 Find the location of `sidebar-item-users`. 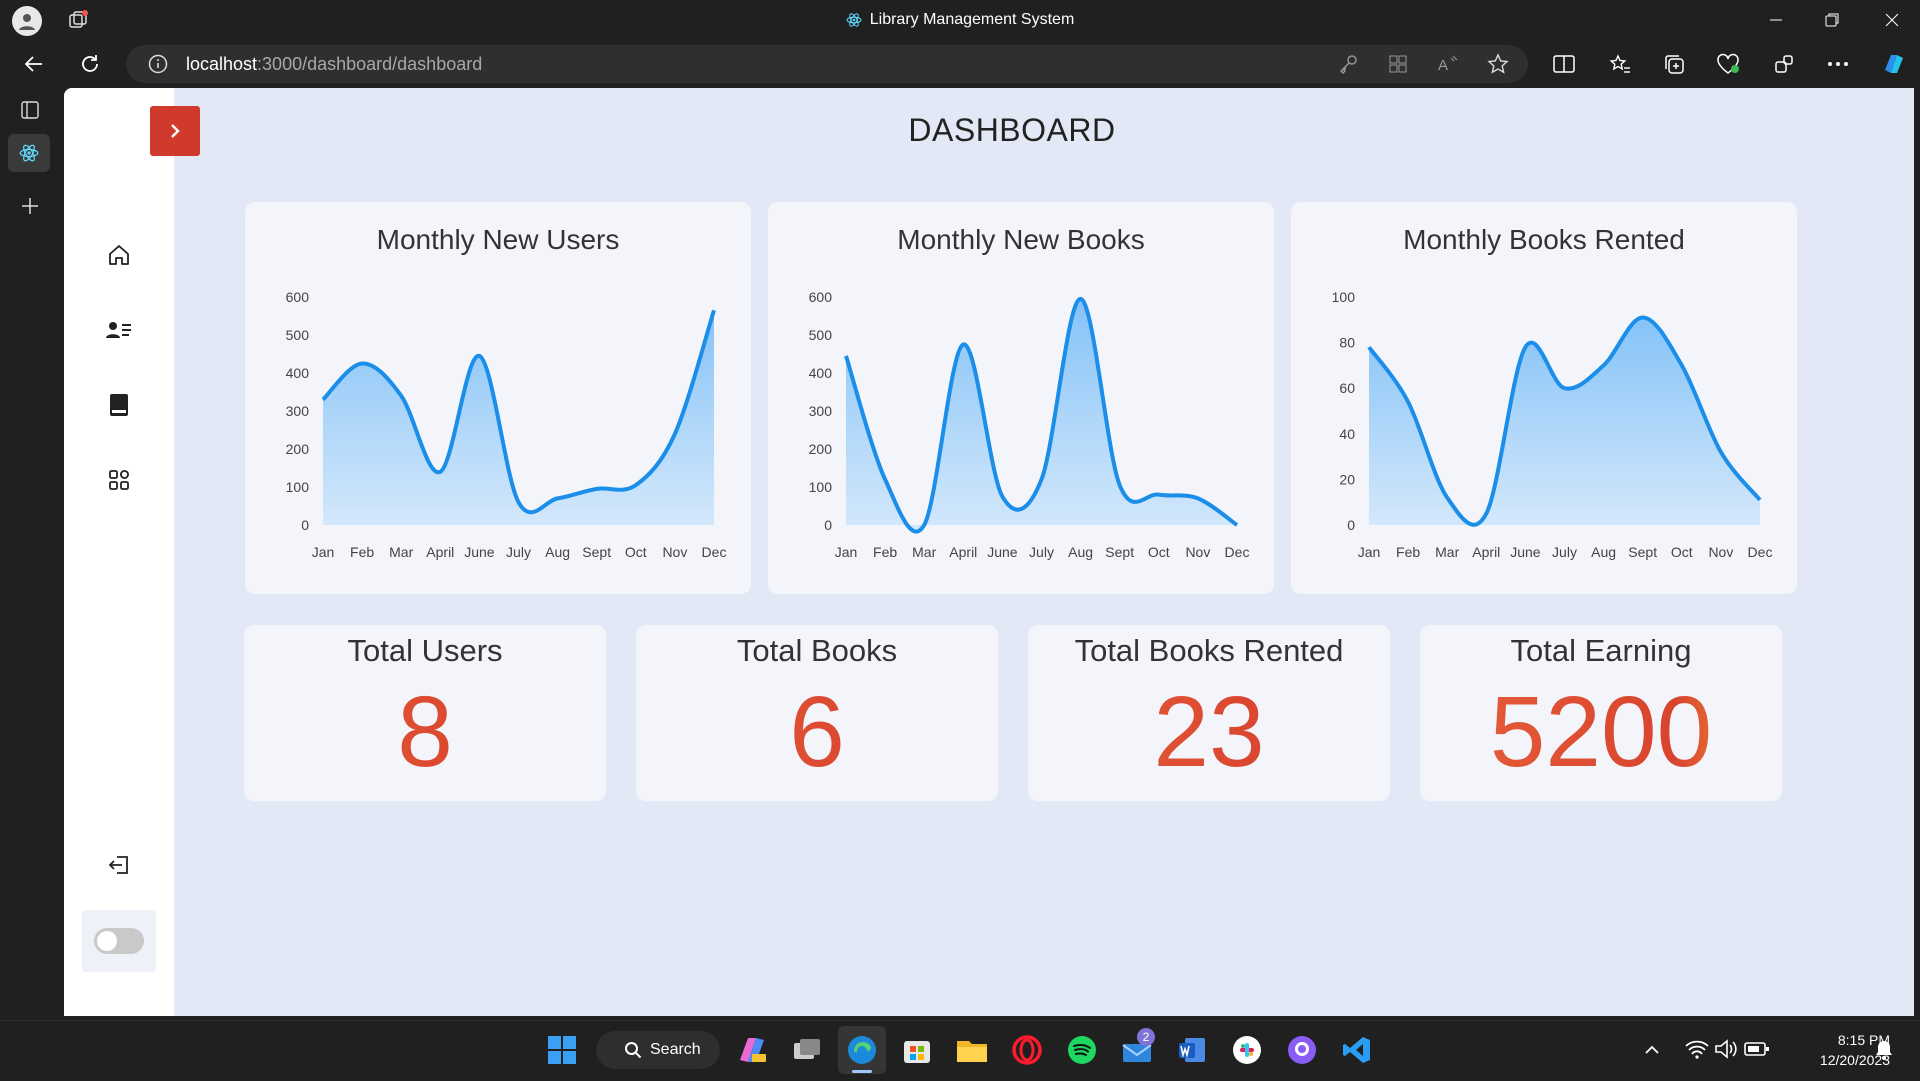

sidebar-item-users is located at coordinates (119, 330).